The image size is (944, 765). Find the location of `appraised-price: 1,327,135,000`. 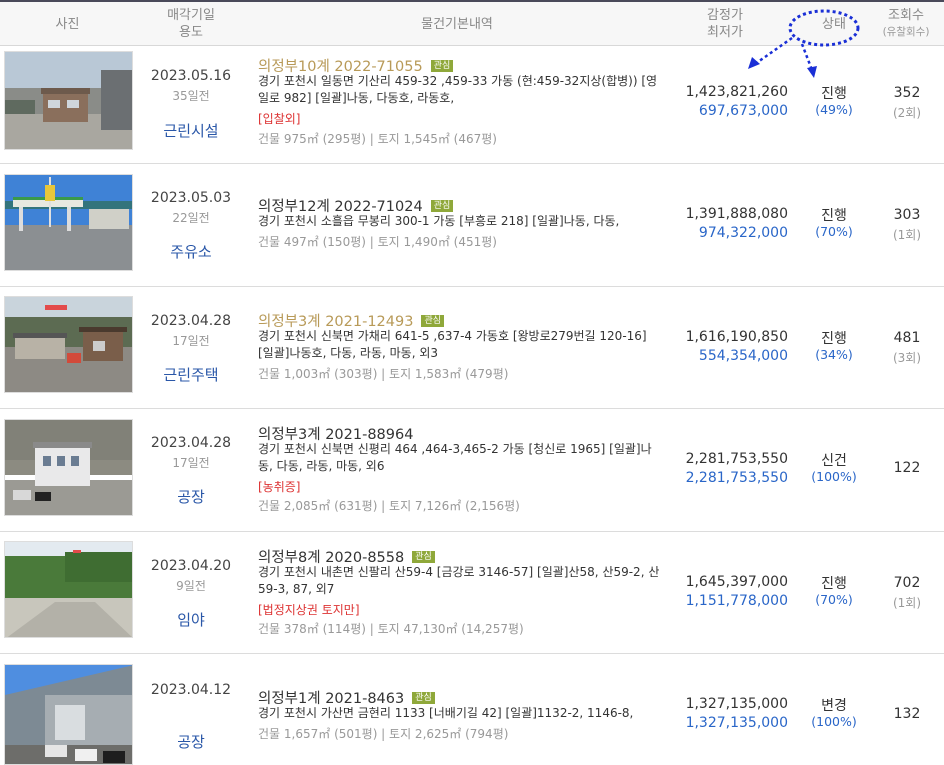

appraised-price: 1,327,135,000 is located at coordinates (736, 704).